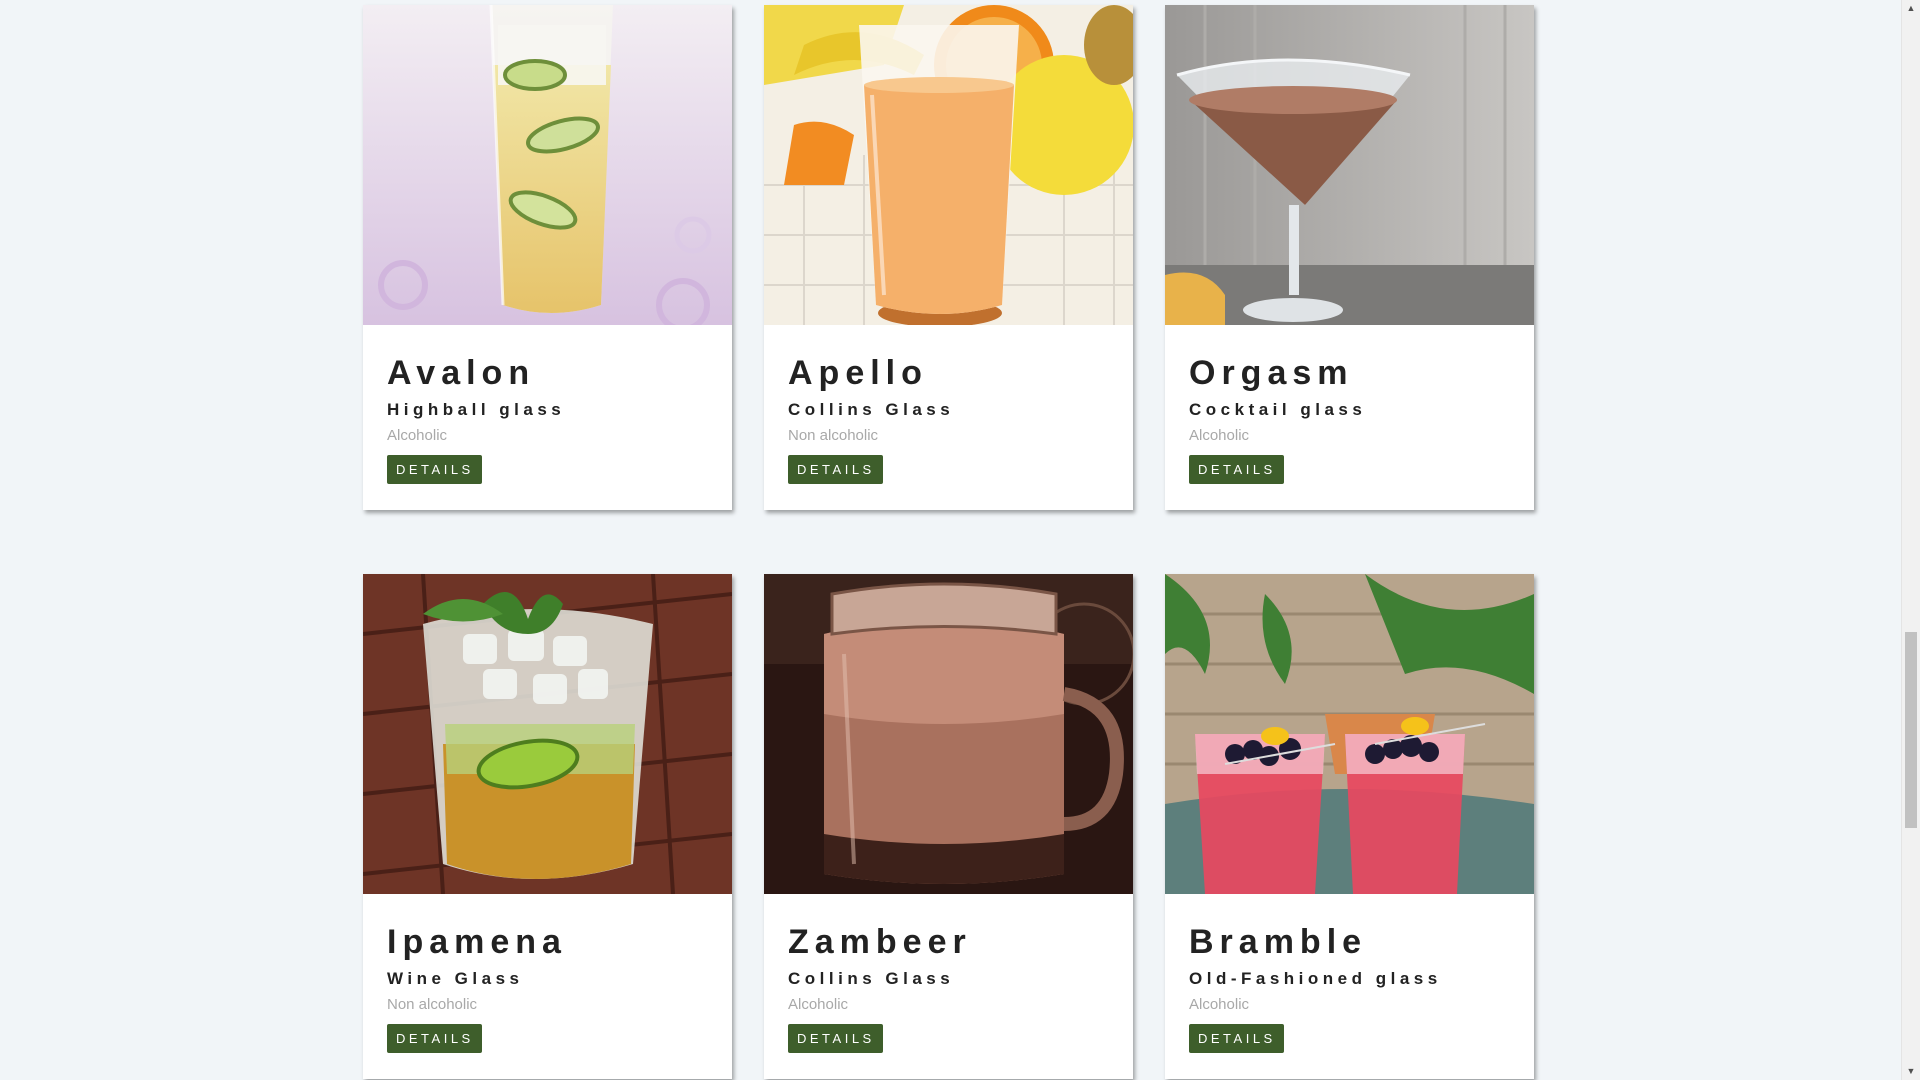  I want to click on orange-juice-glass-icon, so click(948, 165).